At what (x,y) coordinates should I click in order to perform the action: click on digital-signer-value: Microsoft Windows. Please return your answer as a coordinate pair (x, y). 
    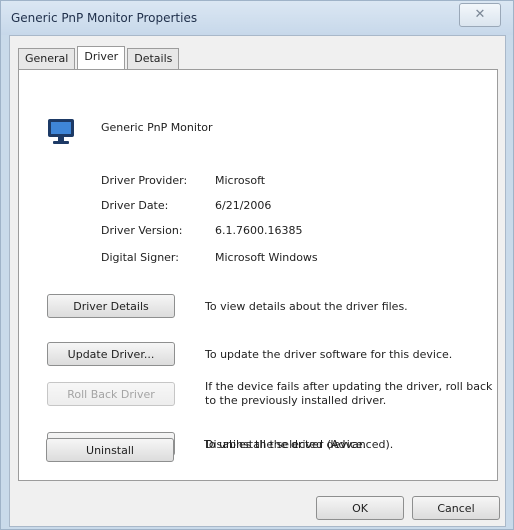
    Looking at the image, I should click on (266, 257).